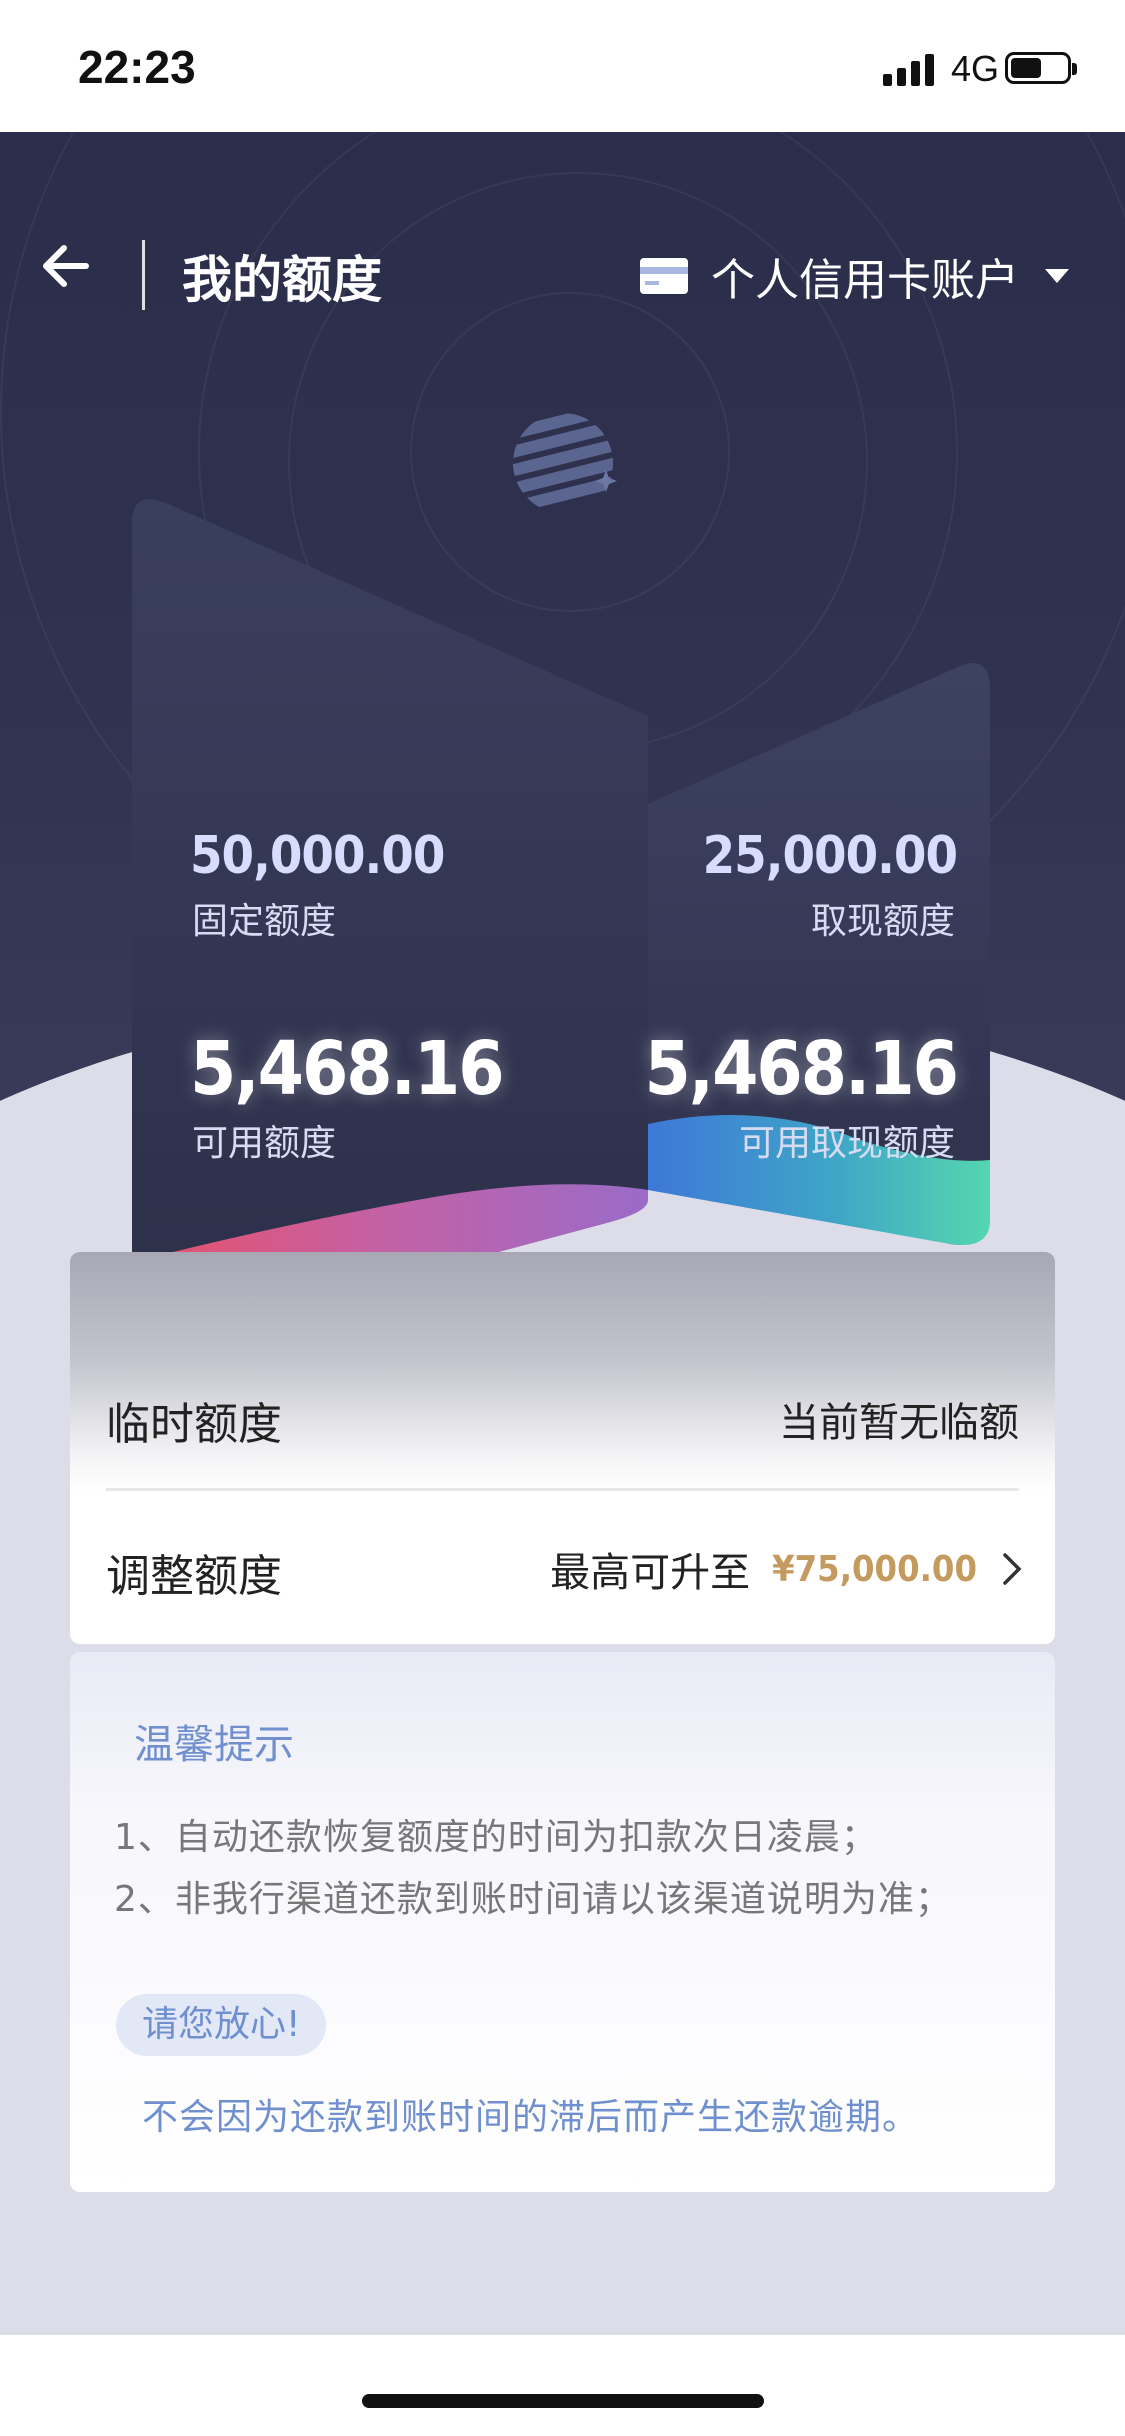  Describe the element at coordinates (830, 856) in the screenshot. I see `cash-limit-amount: 25,000.00` at that location.